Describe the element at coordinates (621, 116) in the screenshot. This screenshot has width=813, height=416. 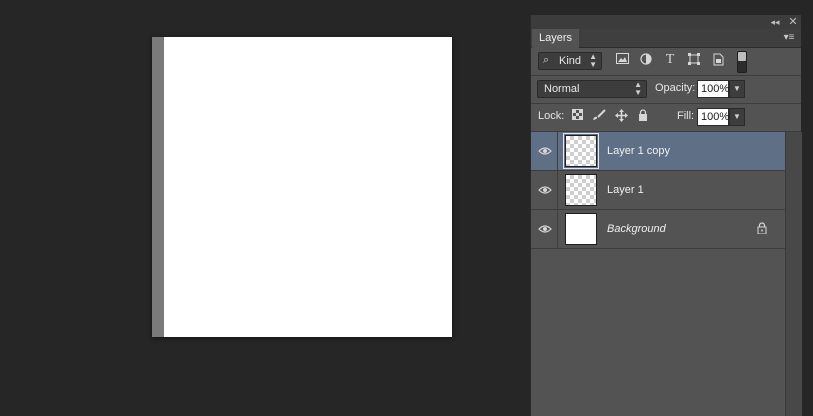
I see `lock-position-move-icon` at that location.